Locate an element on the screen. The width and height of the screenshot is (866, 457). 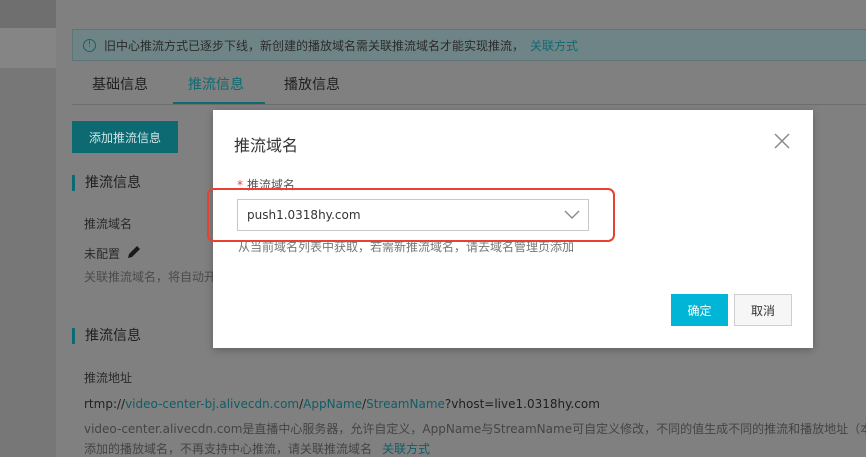
sidebar-top is located at coordinates (28, 14).